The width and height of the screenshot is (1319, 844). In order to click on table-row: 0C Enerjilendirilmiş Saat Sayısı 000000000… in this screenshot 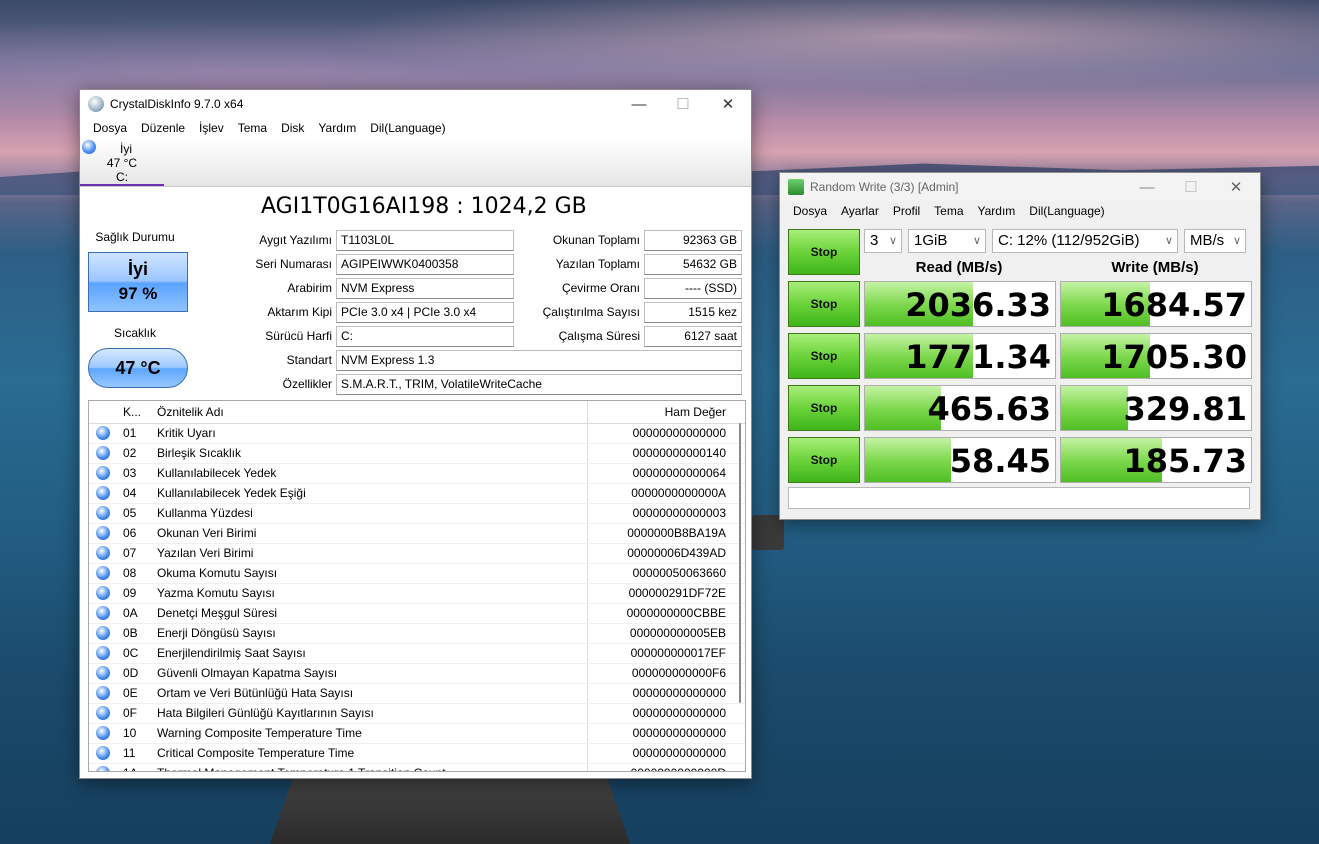, I will do `click(417, 654)`.